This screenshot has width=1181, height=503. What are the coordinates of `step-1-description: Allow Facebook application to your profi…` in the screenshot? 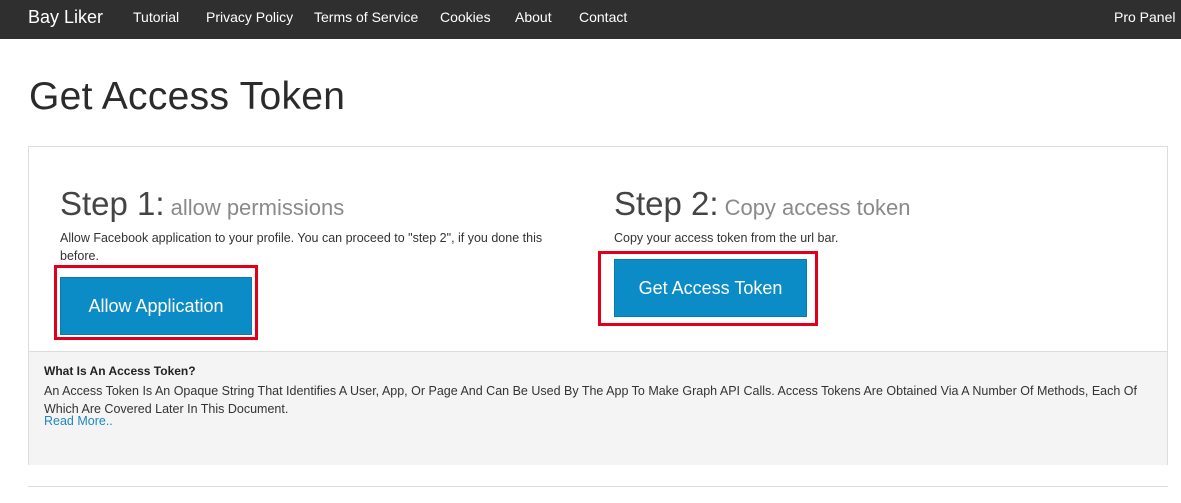 It's located at (301, 247).